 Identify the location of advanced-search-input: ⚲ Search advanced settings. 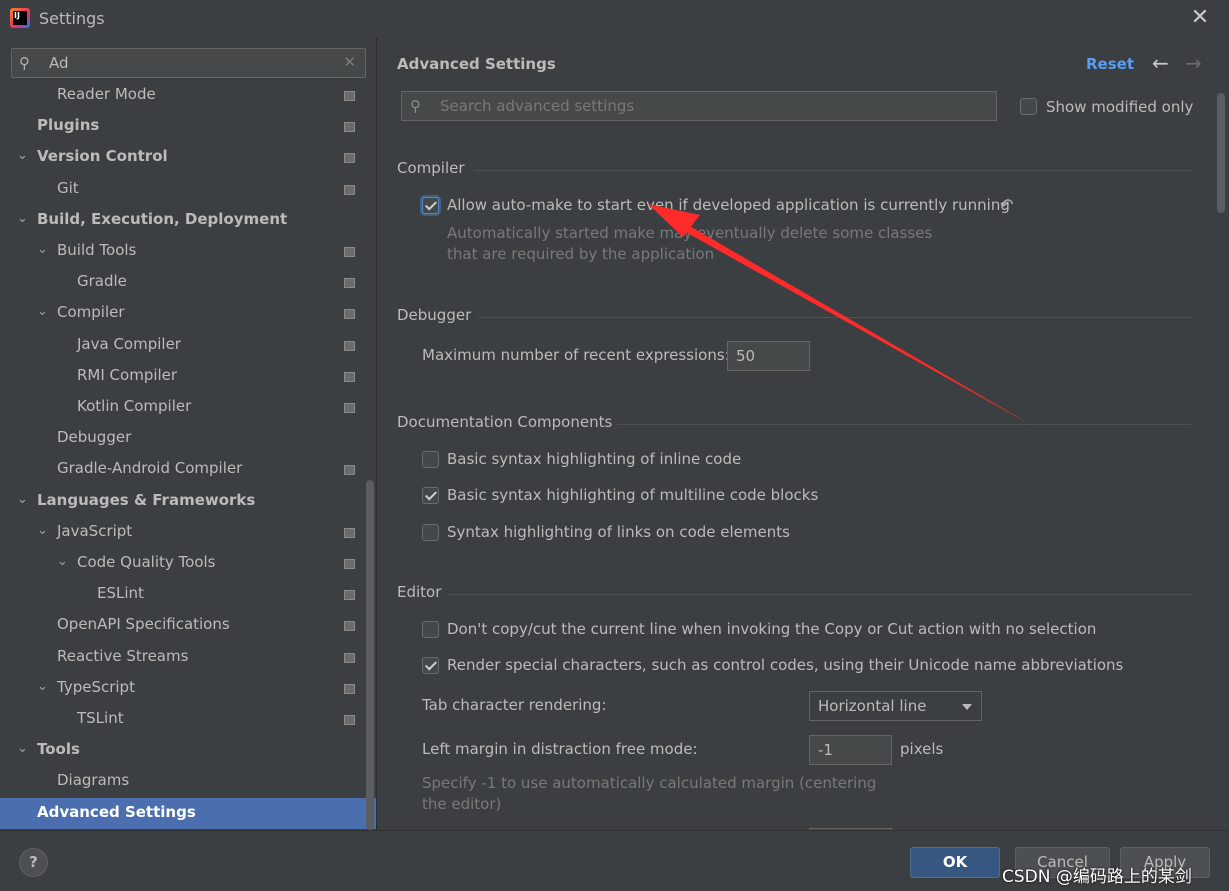
(699, 106).